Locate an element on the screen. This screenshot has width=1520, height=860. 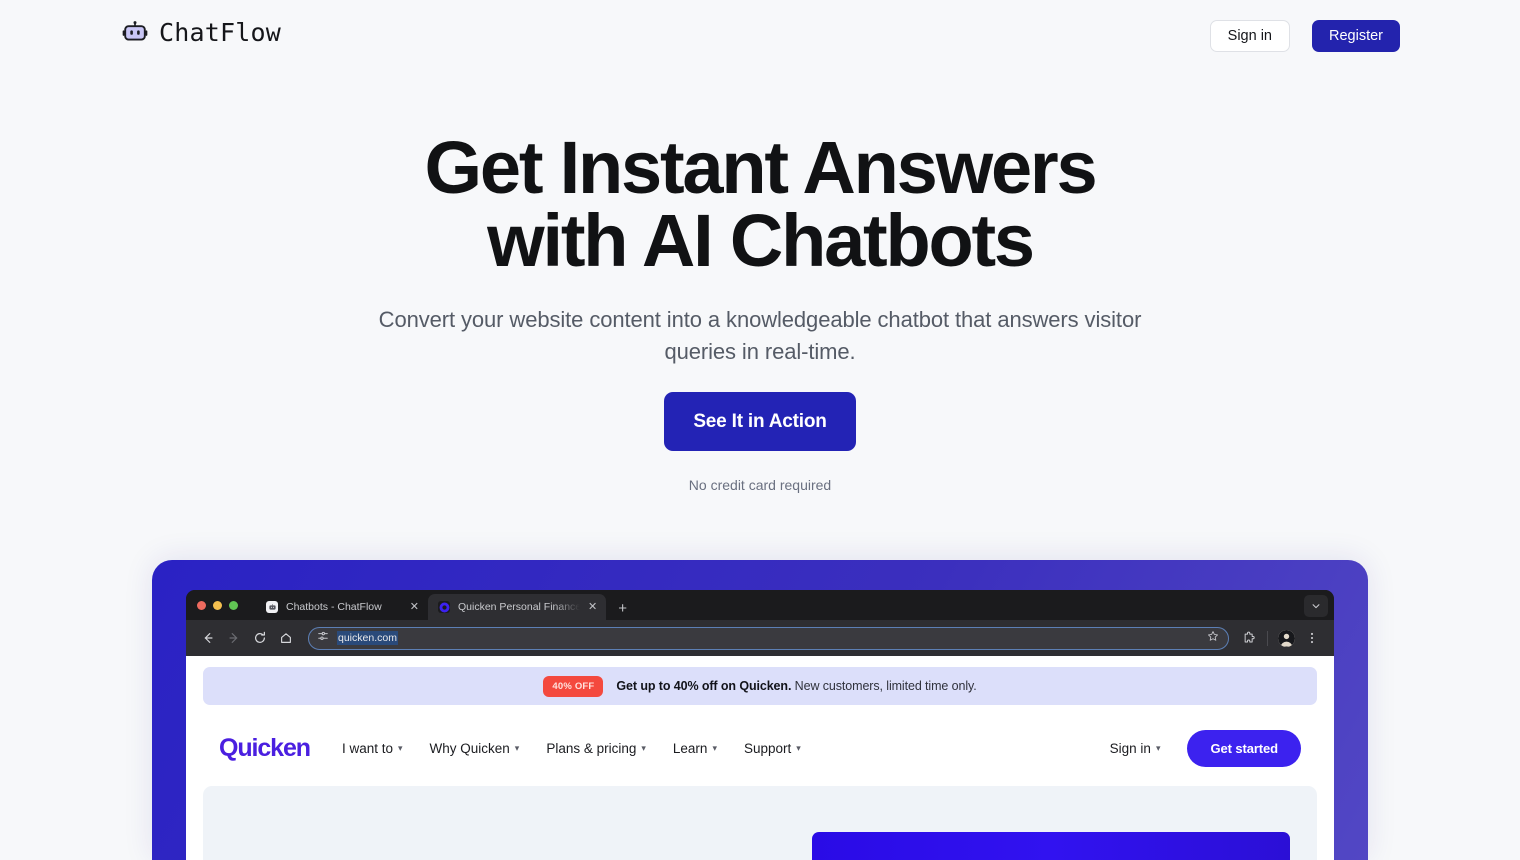
close-window-icon is located at coordinates (201, 605).